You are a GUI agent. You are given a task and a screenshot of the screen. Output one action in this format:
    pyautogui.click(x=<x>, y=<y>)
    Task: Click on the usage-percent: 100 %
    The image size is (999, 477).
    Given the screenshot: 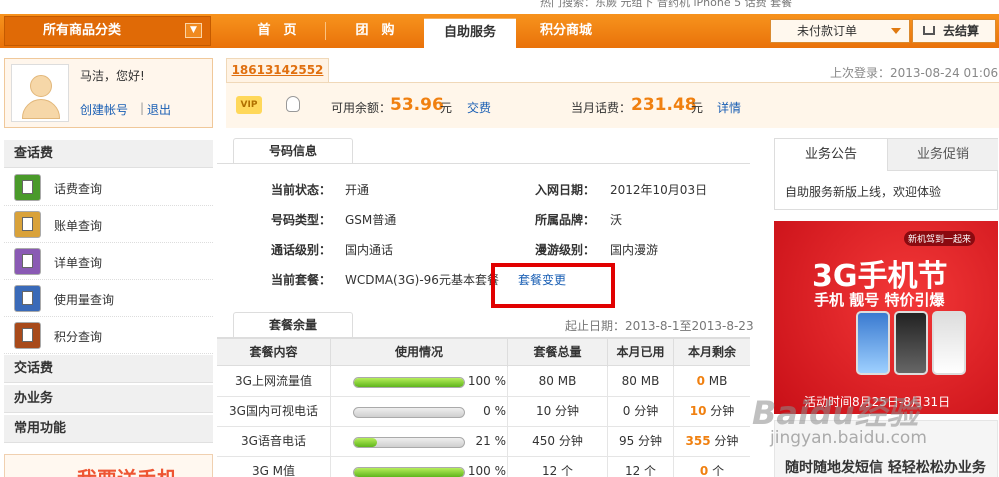 What is the action you would take?
    pyautogui.click(x=486, y=381)
    